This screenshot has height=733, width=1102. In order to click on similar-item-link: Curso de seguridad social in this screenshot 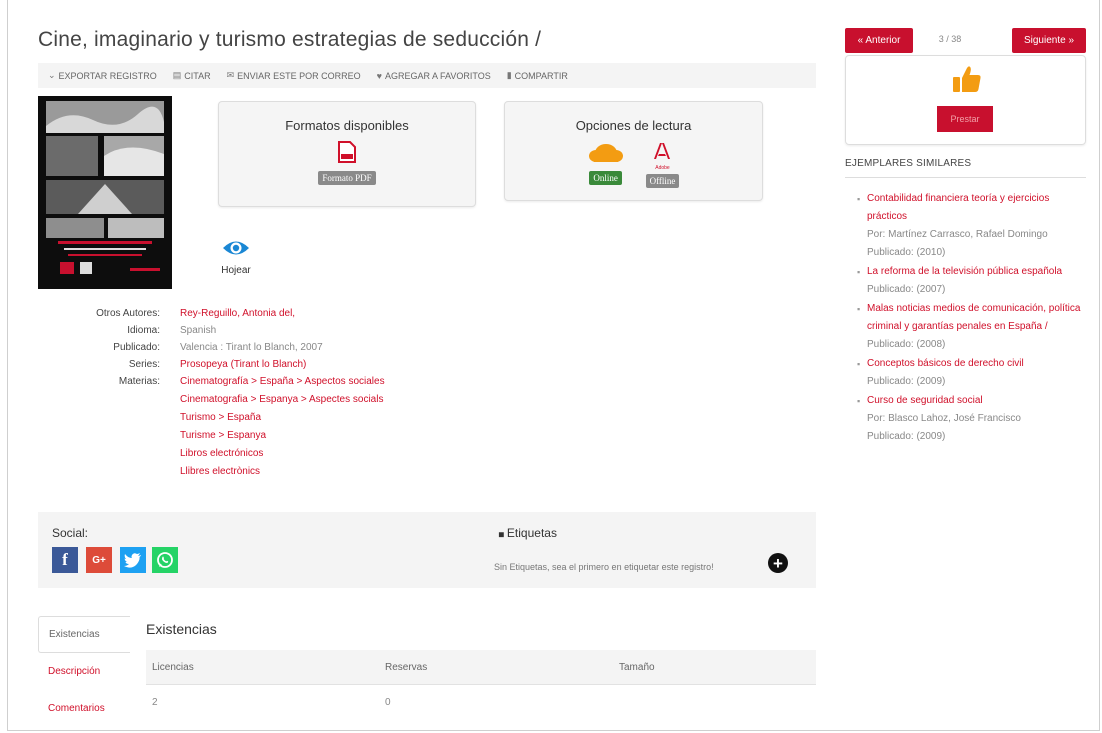, I will do `click(977, 401)`.